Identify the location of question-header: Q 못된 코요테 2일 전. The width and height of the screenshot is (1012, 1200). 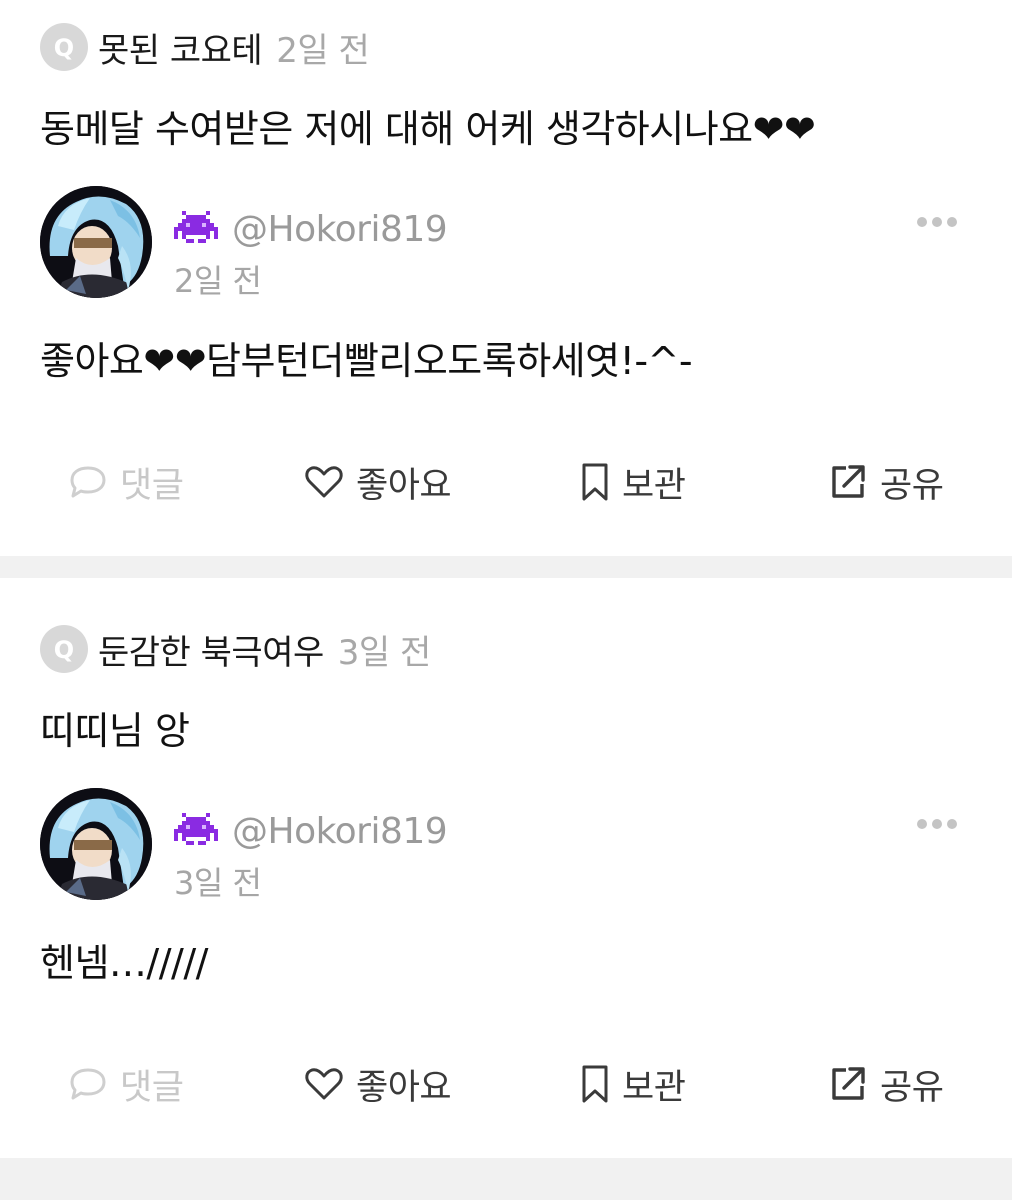
(205, 47).